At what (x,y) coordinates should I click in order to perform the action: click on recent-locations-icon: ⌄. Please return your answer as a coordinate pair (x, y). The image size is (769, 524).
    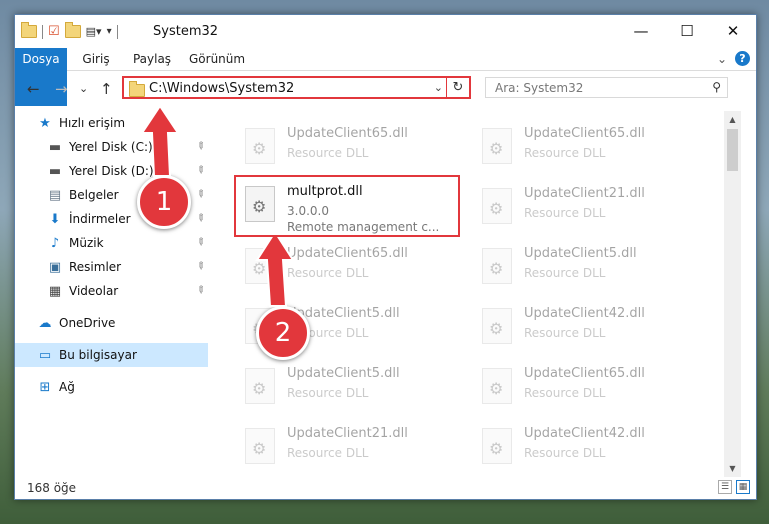
    Looking at the image, I should click on (83, 88).